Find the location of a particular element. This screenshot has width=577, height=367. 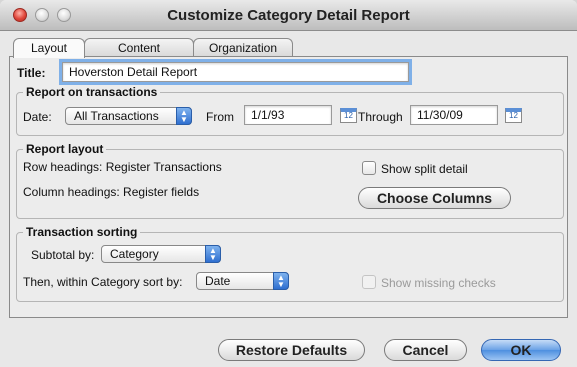

sort-by-select: Date ▲ ▼ is located at coordinates (242, 281).